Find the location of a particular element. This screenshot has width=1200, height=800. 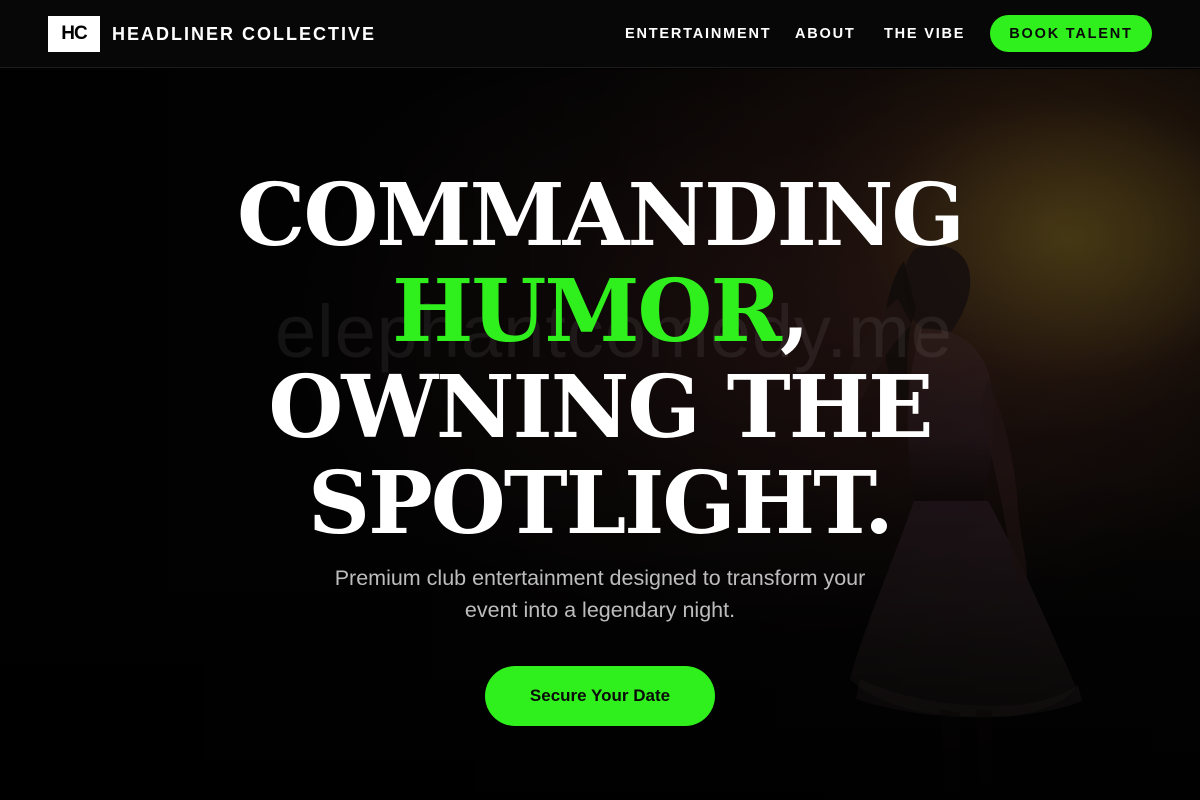

headline-accent-suffix: , is located at coordinates (794, 311).